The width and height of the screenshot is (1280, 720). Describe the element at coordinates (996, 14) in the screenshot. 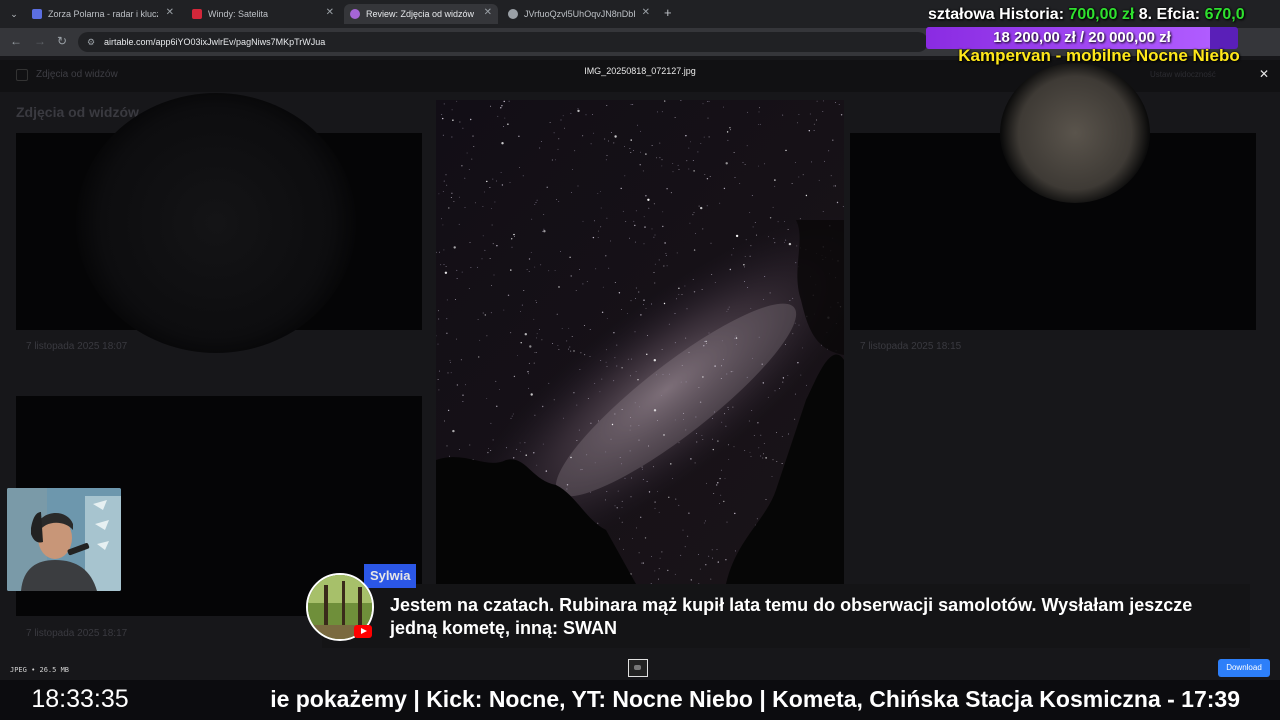

I see `goal-label: ształowa Historia:` at that location.